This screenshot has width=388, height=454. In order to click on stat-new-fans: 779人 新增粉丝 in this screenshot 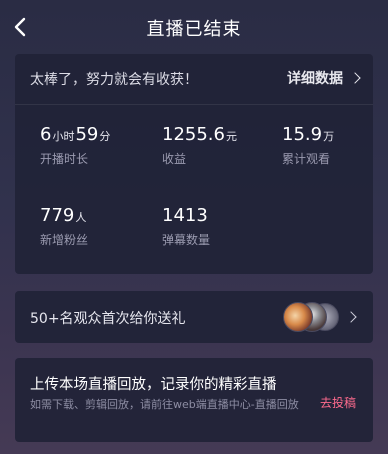, I will do `click(64, 226)`.